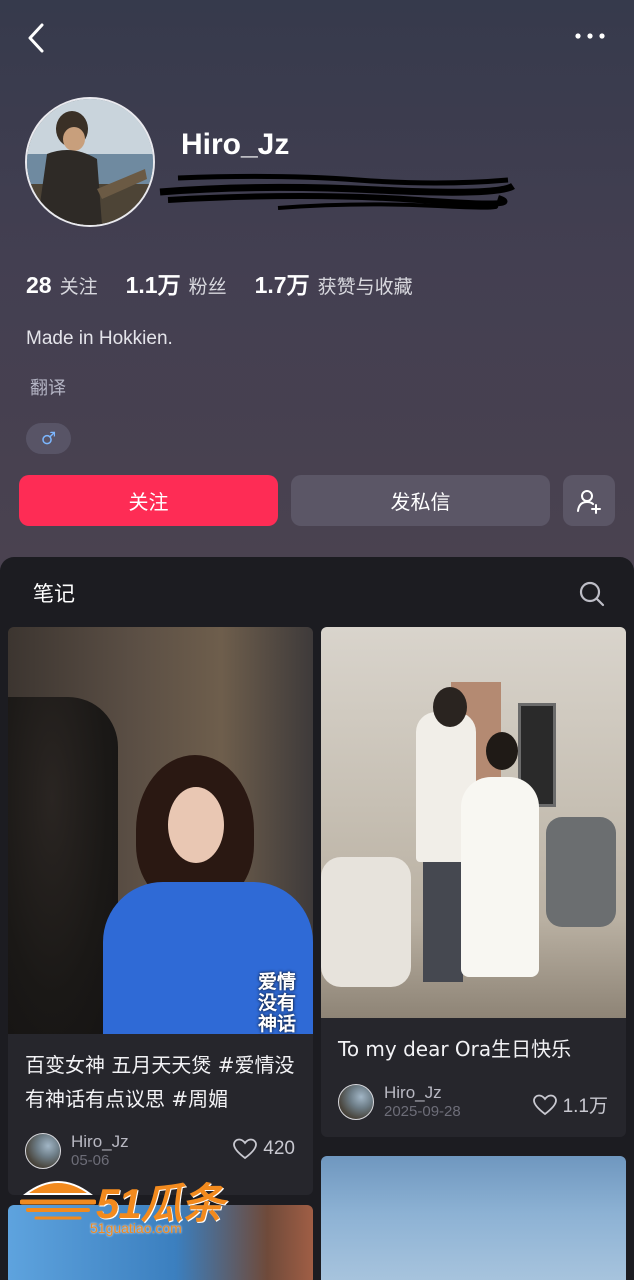  I want to click on ellipsis-icon, so click(590, 36).